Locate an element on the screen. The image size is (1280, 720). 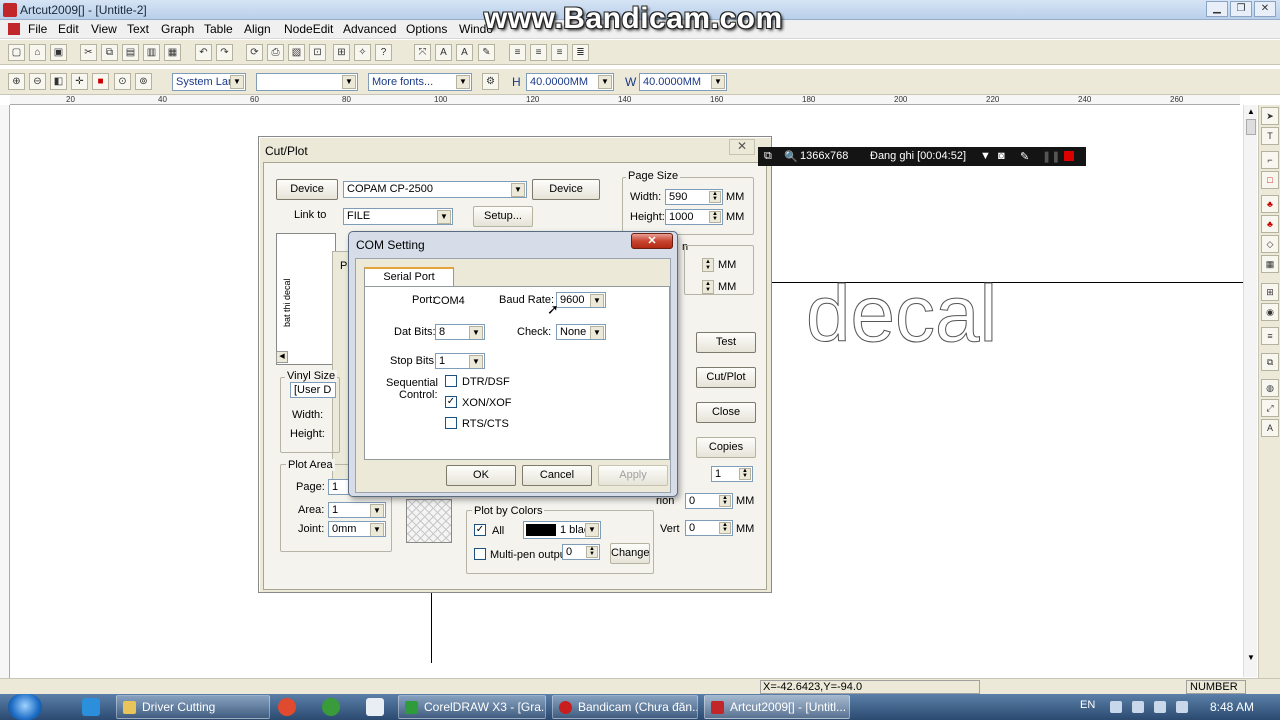
color-select: 1 blac ▼ is located at coordinates (562, 530).